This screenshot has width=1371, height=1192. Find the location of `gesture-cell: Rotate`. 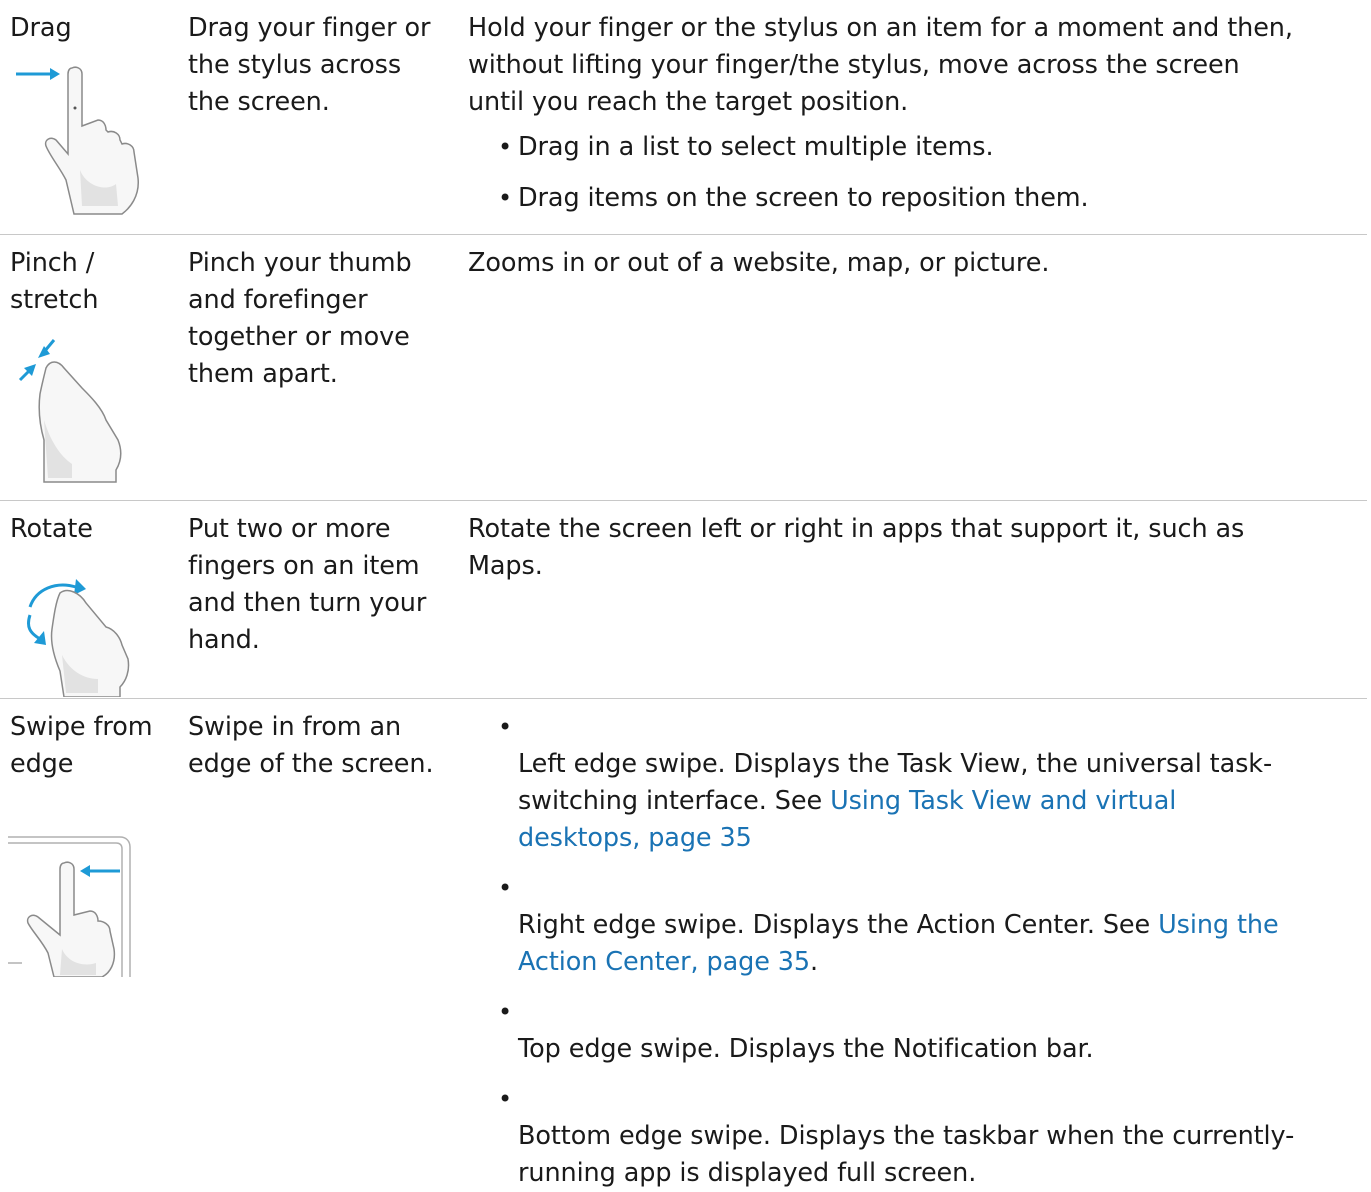

gesture-cell: Rotate is located at coordinates (94, 599).